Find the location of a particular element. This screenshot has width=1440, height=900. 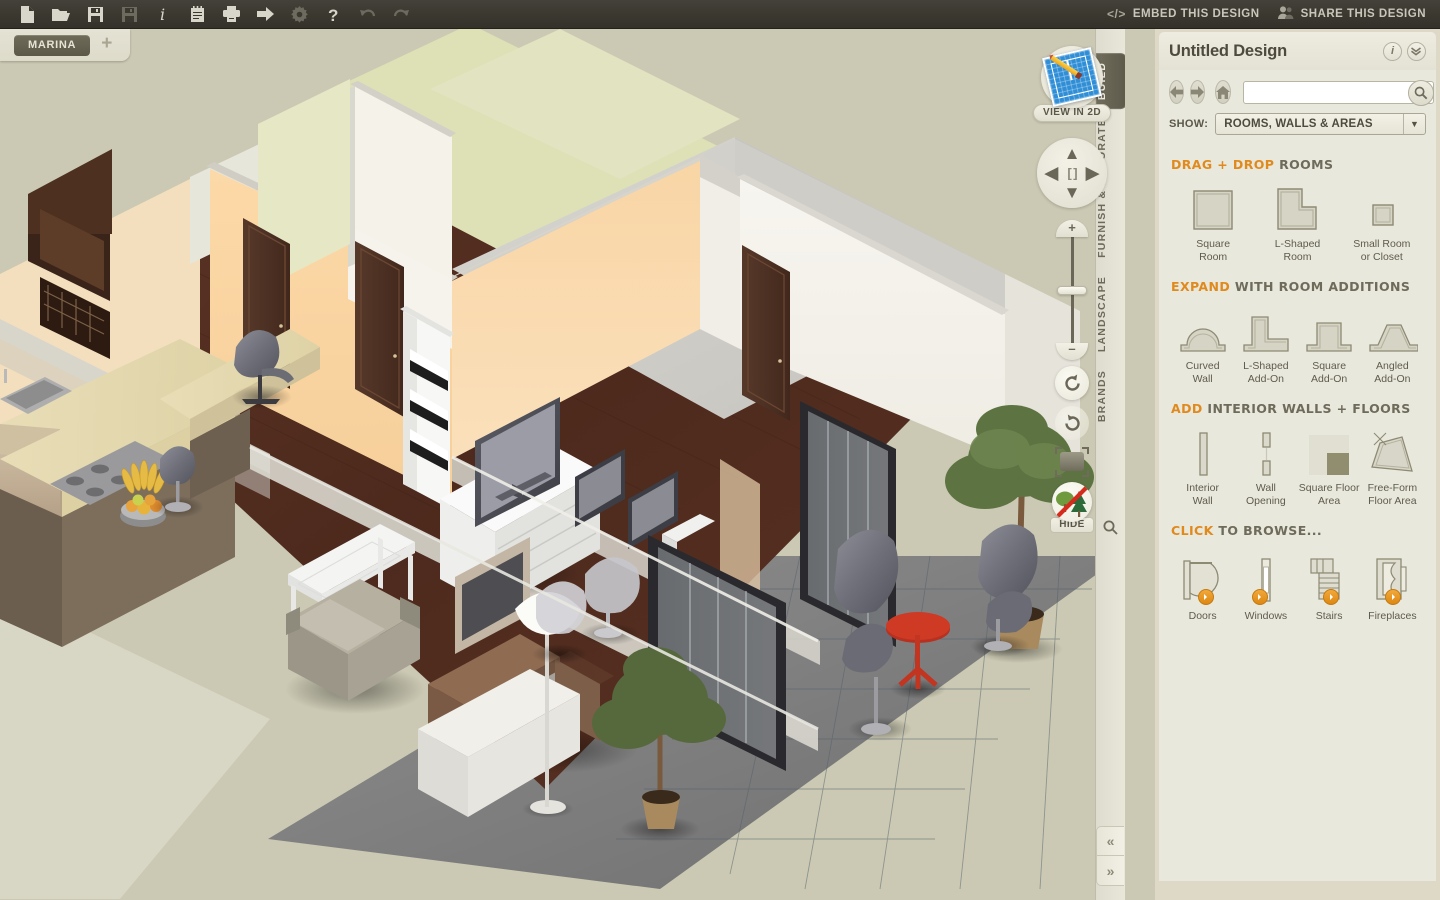

l-shaped-add-on-item: L-Shaped Add-On is located at coordinates (1265, 344).